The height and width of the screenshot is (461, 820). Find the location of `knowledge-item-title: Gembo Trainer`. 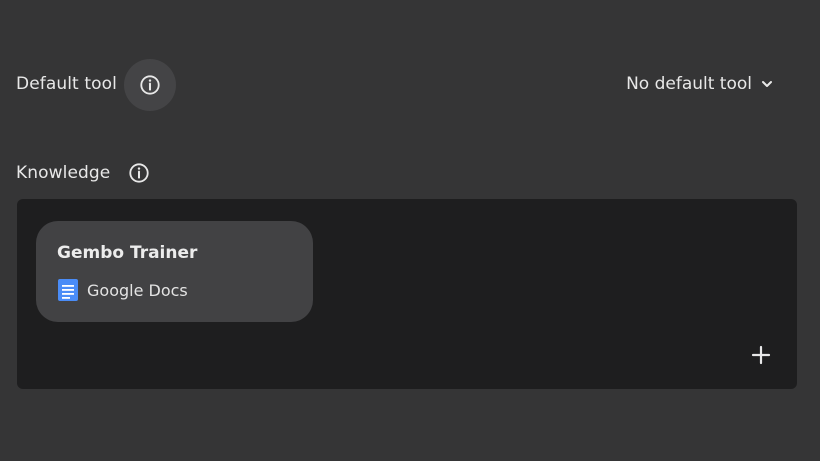

knowledge-item-title: Gembo Trainer is located at coordinates (127, 253).